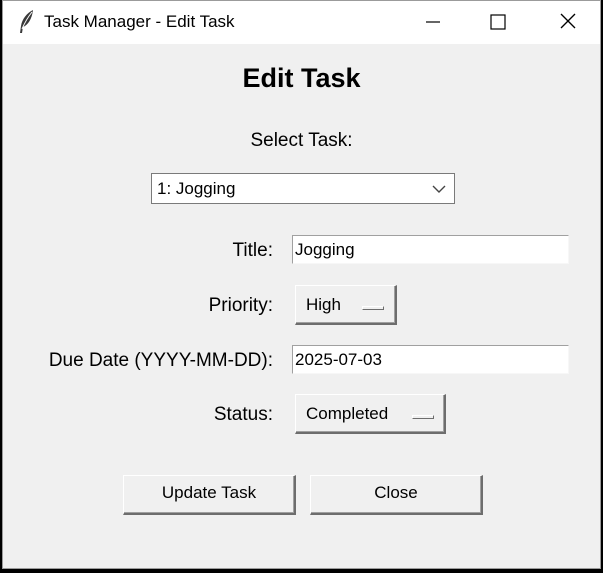  What do you see at coordinates (338, 359) in the screenshot?
I see `due-date-field-value: 2025-07-03` at bounding box center [338, 359].